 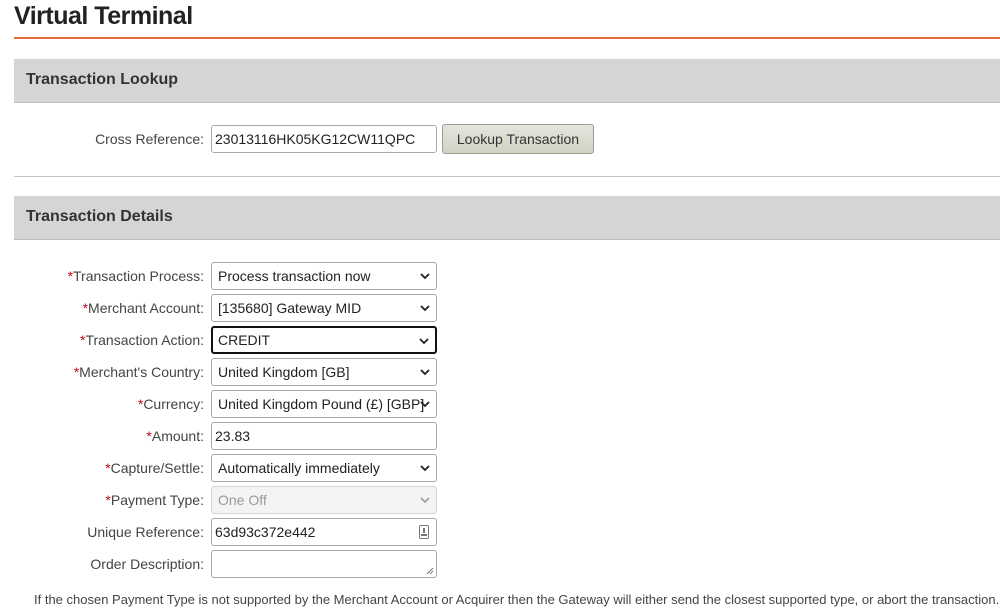 What do you see at coordinates (142, 340) in the screenshot?
I see `transaction-action-label: *Transaction Action:` at bounding box center [142, 340].